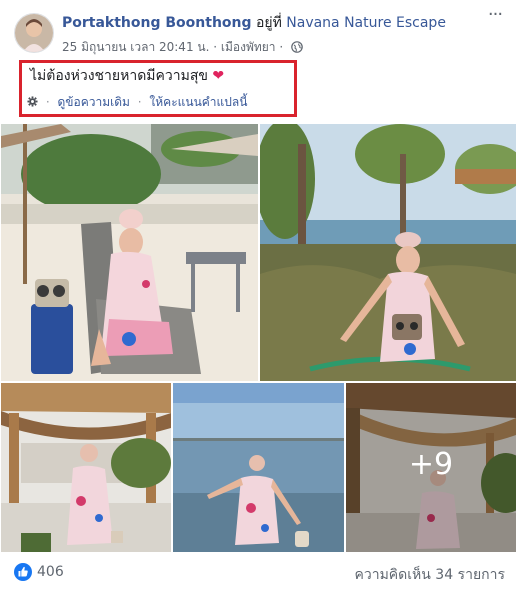  I want to click on at-text: อยู่ที่, so click(269, 23).